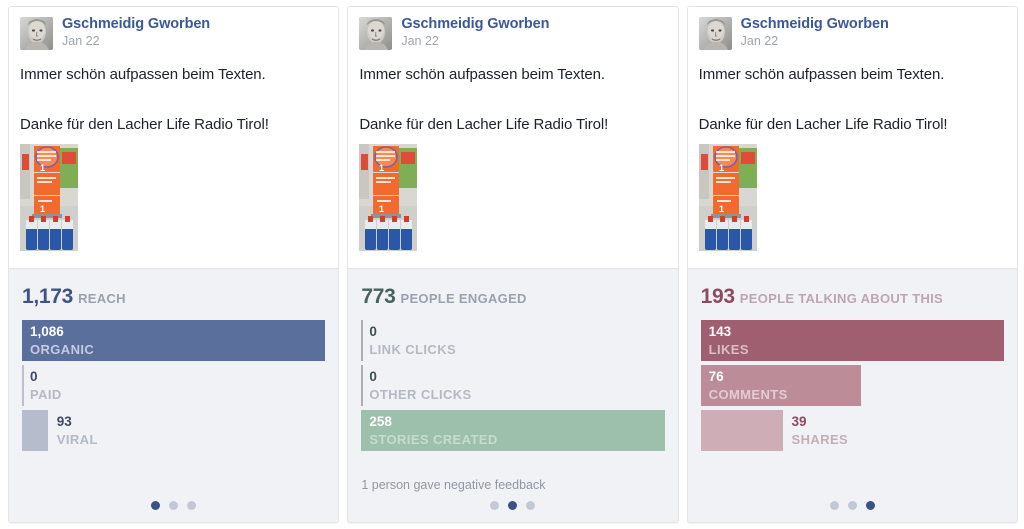  I want to click on summary-label: PEOPLE ENGAGED, so click(463, 298).